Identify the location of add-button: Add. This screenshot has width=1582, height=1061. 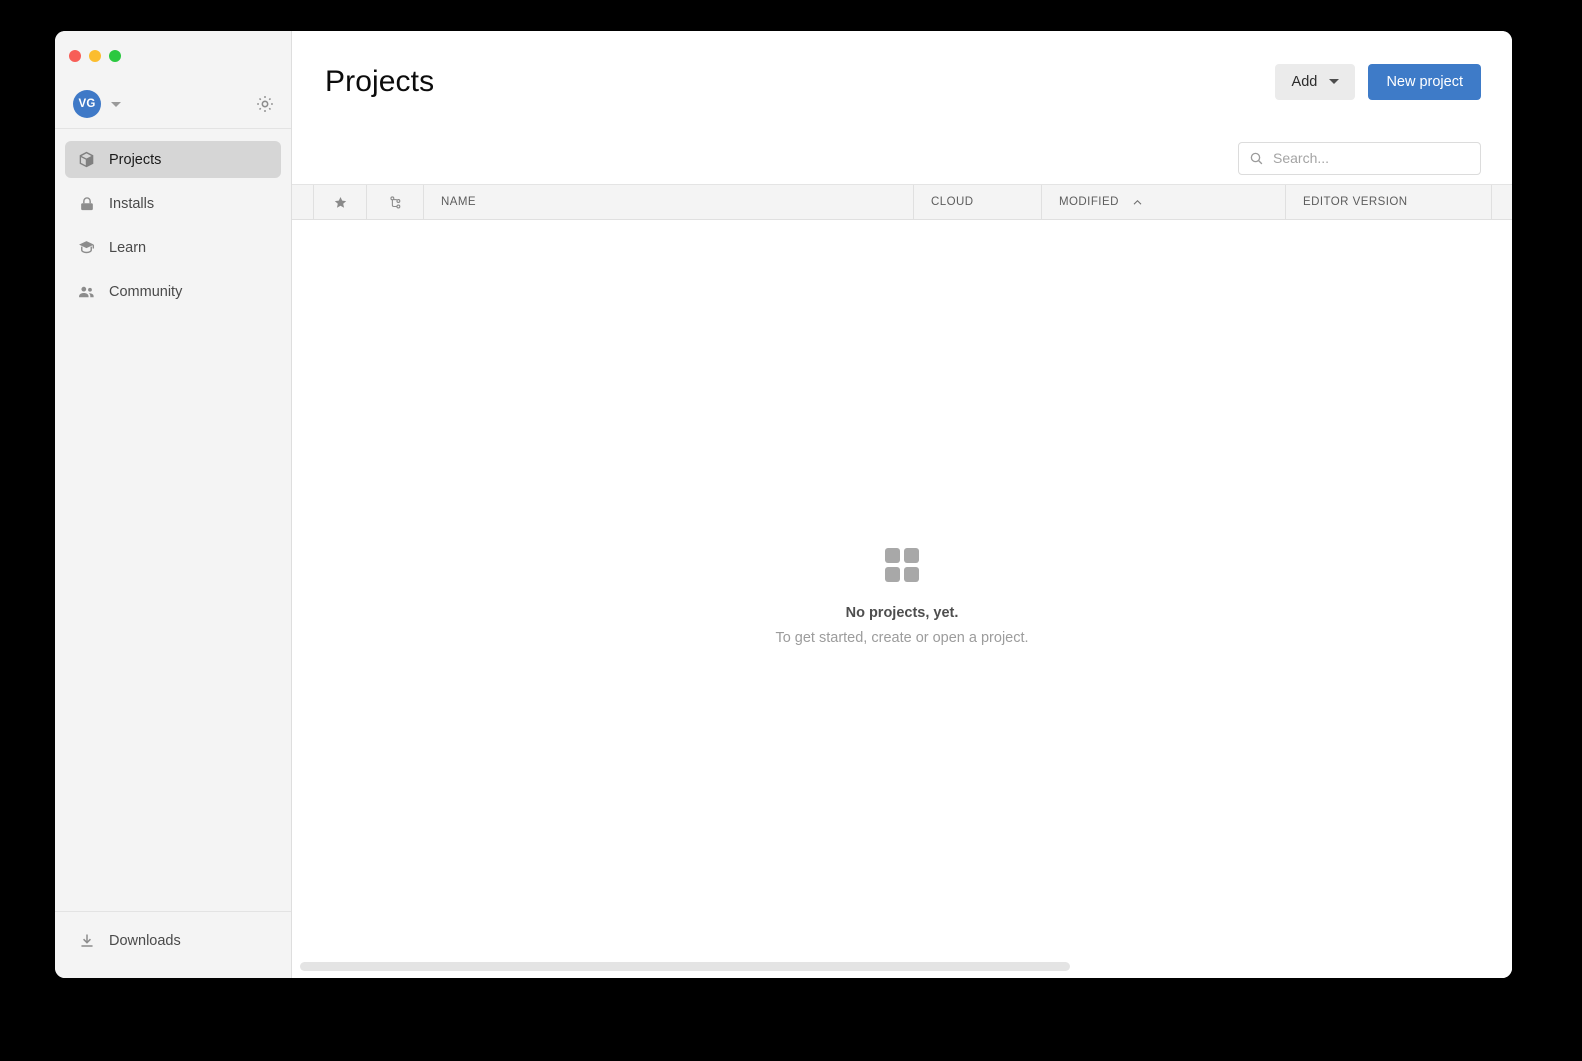
(1315, 81).